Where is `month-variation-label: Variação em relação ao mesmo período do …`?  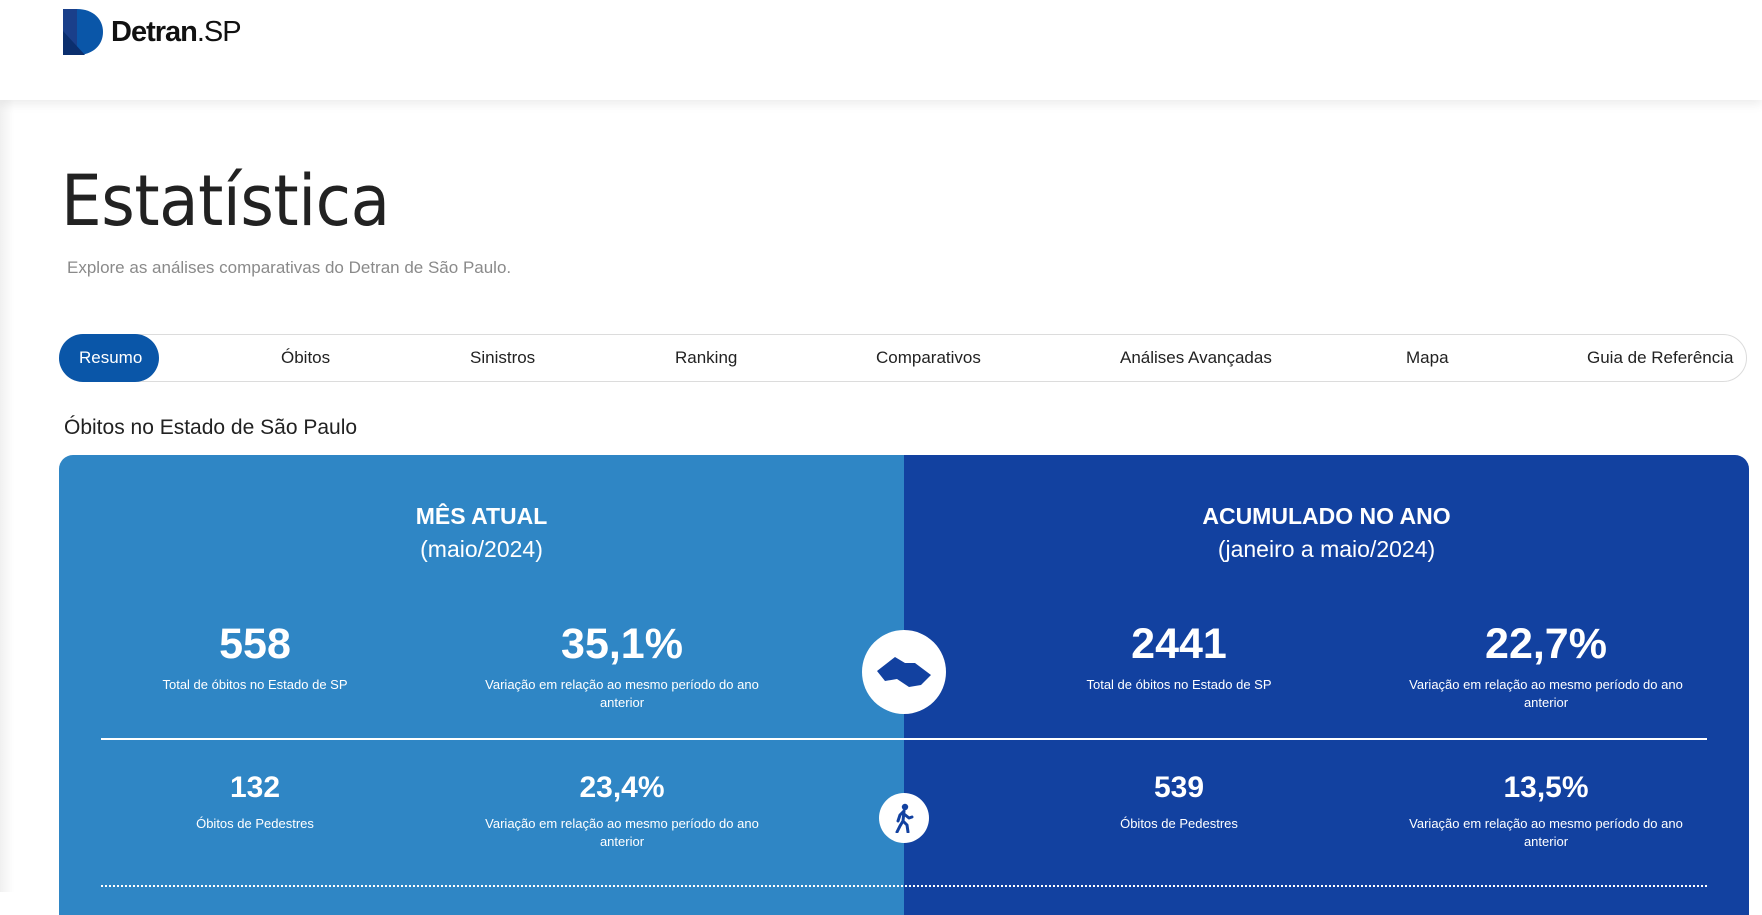 month-variation-label: Variação em relação ao mesmo período do … is located at coordinates (622, 693).